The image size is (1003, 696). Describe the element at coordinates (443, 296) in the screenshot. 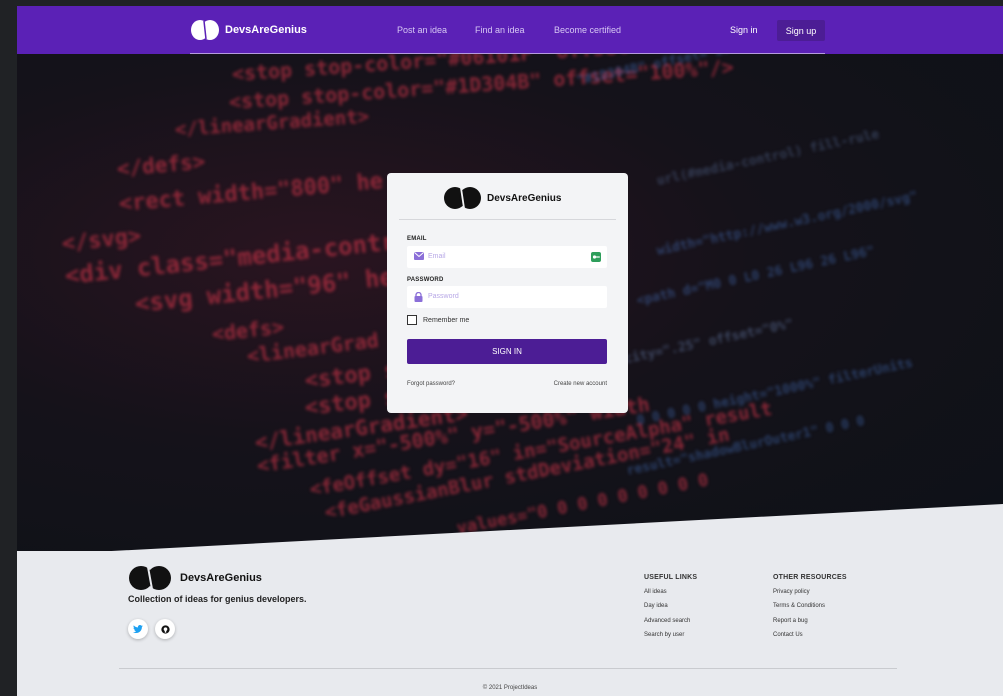

I see `password-placeholder: Password` at that location.